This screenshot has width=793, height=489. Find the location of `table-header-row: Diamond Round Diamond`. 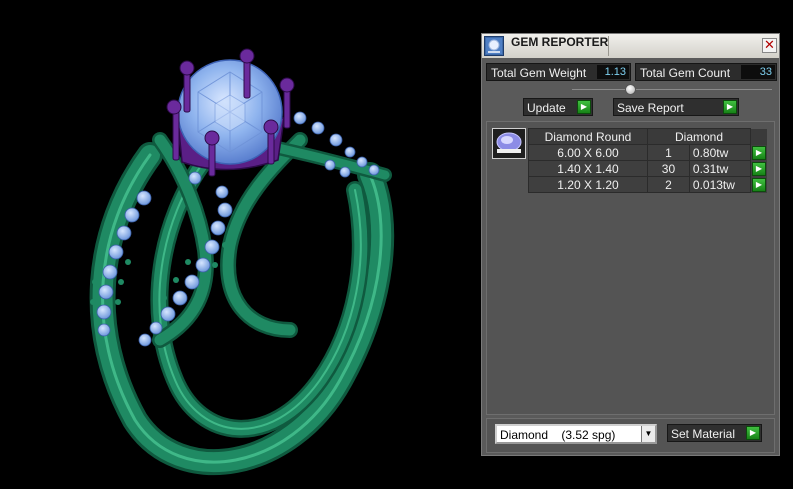

table-header-row: Diamond Round Diamond is located at coordinates (647, 136).